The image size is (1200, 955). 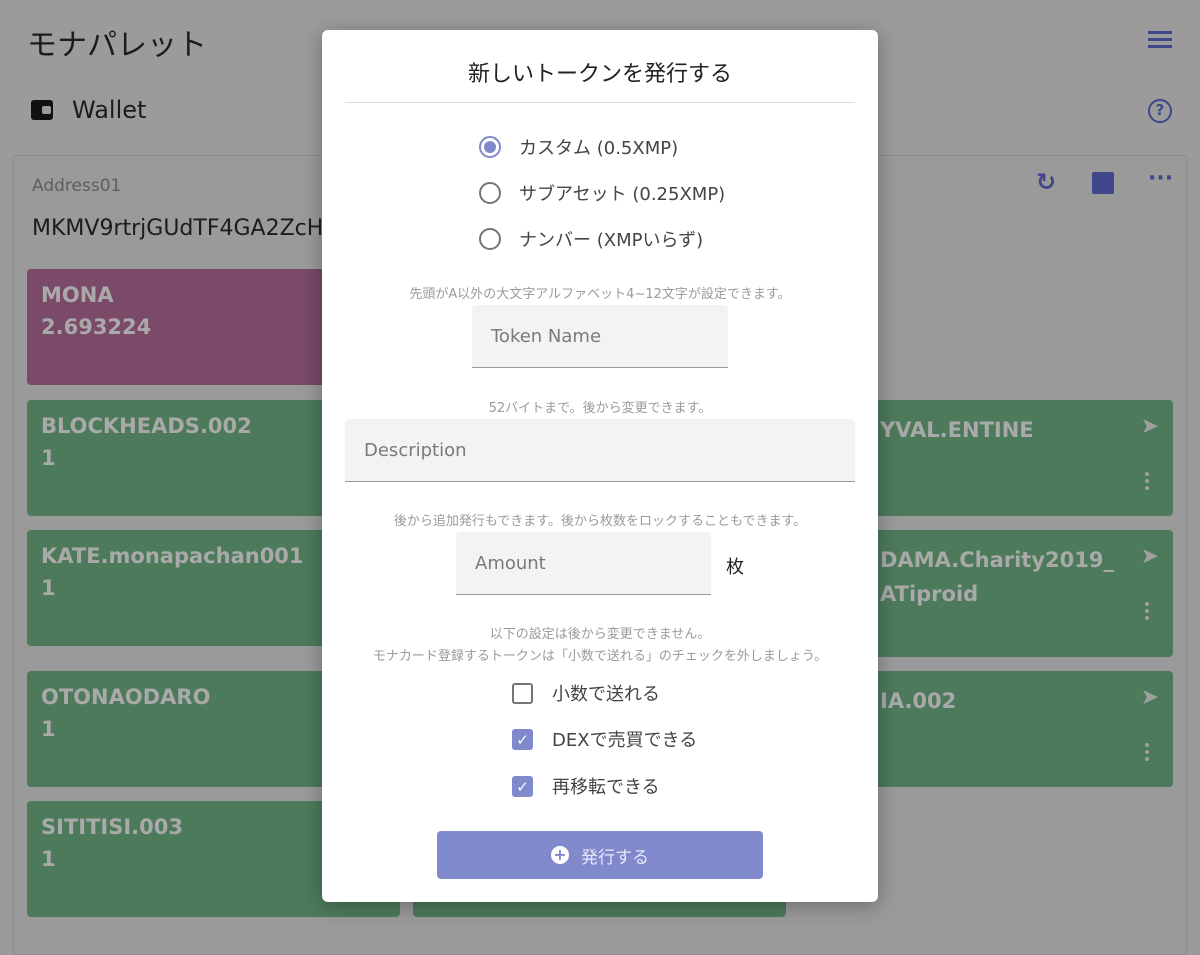 I want to click on section-title: Wallet, so click(x=109, y=110).